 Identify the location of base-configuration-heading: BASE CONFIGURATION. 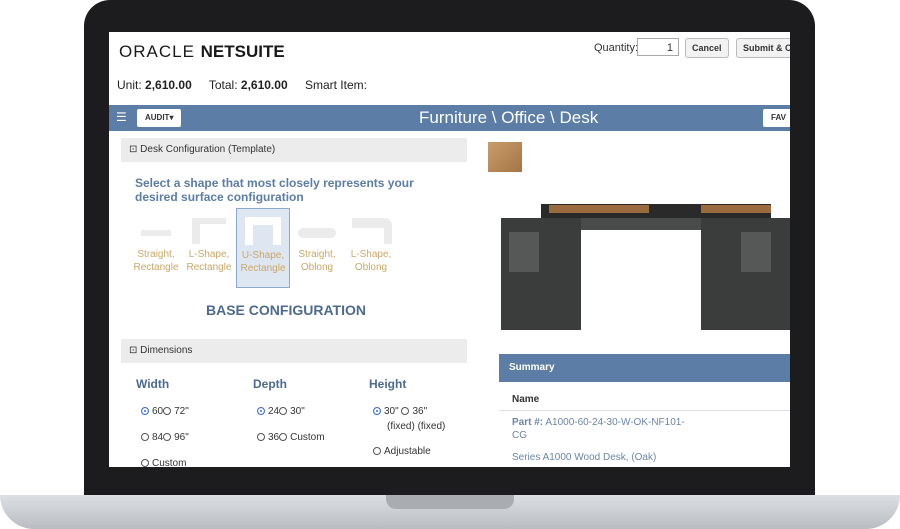
(286, 310).